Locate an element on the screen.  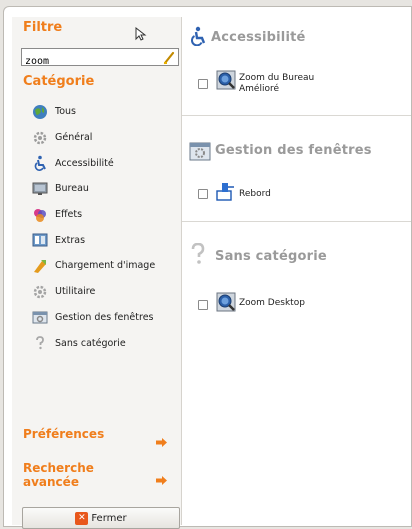
plugin-label-zoom-bureau-ameliore: Zoom du Bureau Amélioré is located at coordinates (276, 84).